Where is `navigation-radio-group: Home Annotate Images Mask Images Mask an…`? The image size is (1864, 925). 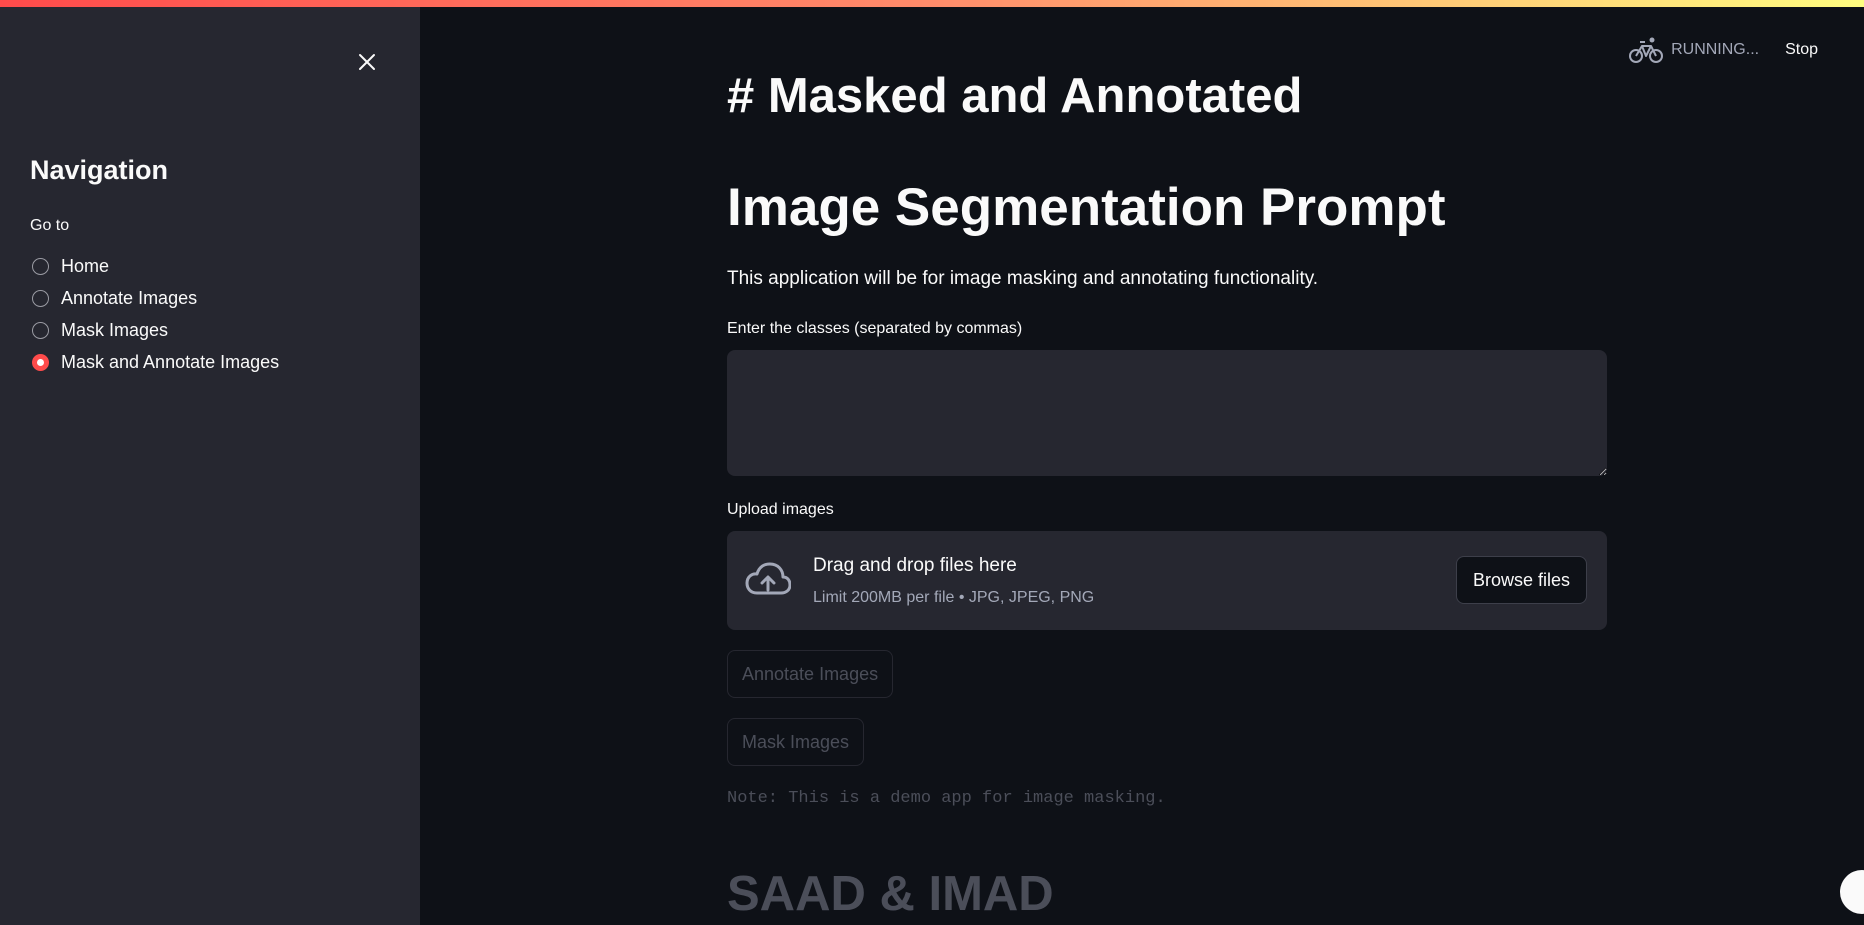 navigation-radio-group: Home Annotate Images Mask Images Mask an… is located at coordinates (155, 314).